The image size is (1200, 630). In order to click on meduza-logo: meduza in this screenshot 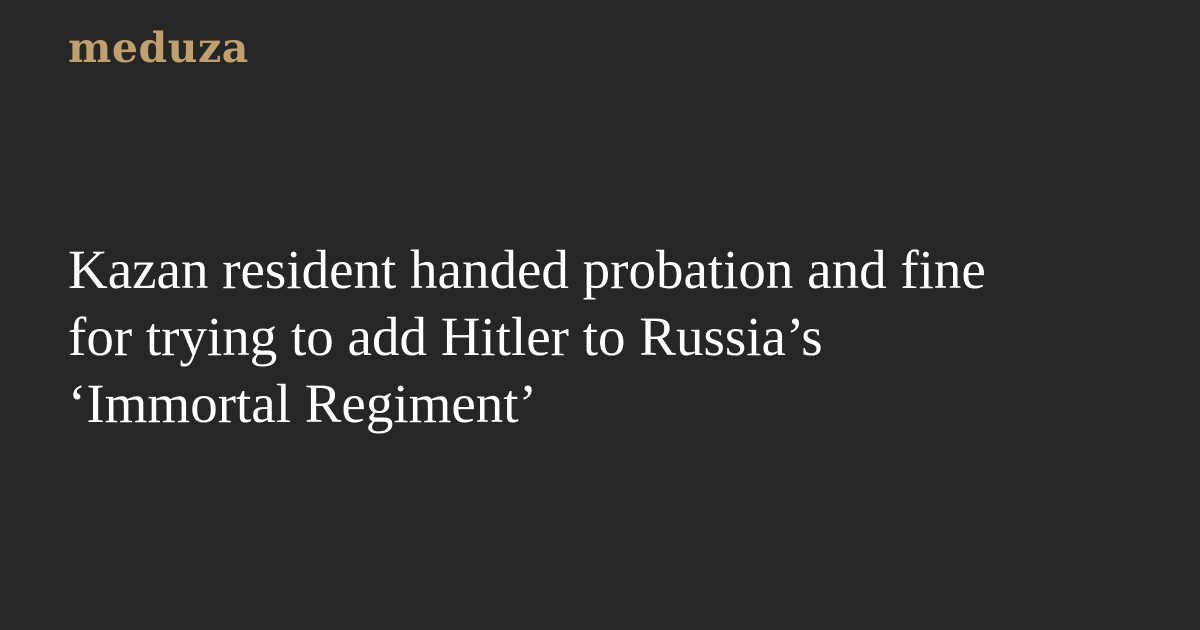, I will do `click(158, 48)`.